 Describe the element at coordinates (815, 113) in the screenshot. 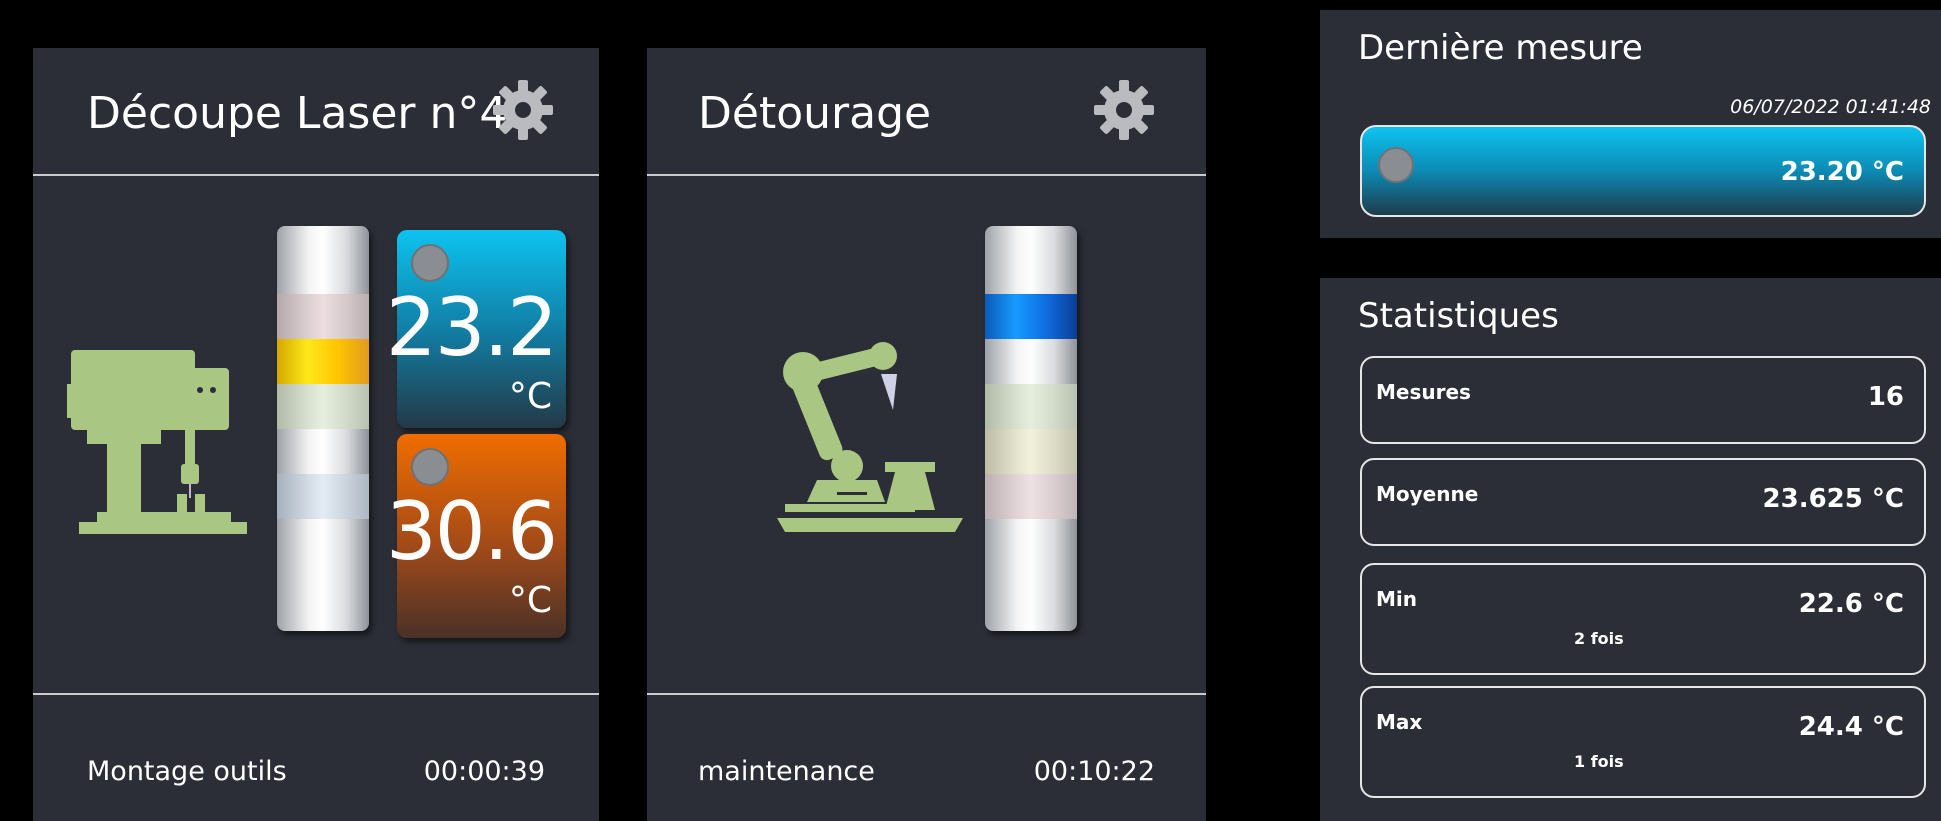

I see `machine-title: Détourage` at that location.